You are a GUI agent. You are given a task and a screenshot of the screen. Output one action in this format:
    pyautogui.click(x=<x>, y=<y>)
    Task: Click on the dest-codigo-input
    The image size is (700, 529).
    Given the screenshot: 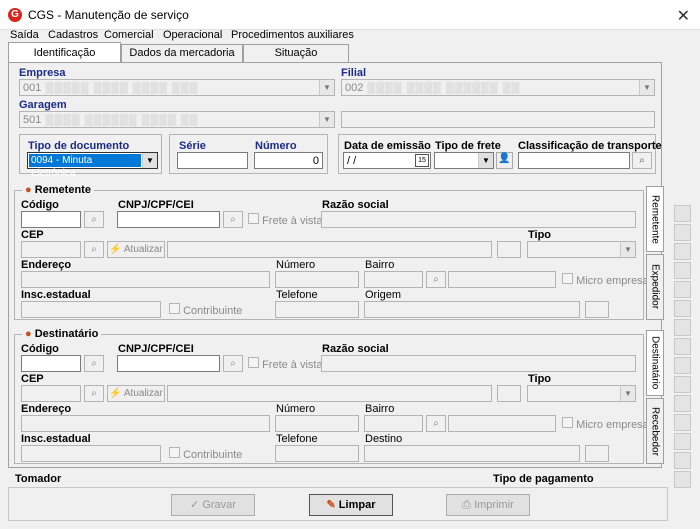 What is the action you would take?
    pyautogui.click(x=51, y=363)
    